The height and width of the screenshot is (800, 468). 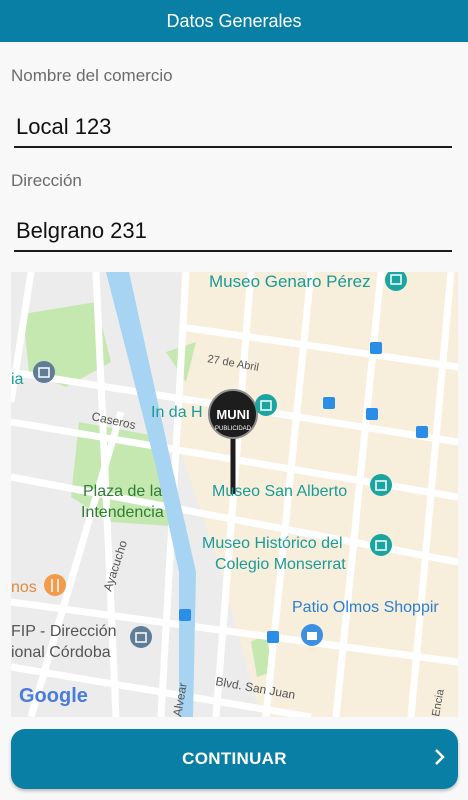 I want to click on label-museo-historico-2: Colegio Monserrat, so click(x=280, y=564).